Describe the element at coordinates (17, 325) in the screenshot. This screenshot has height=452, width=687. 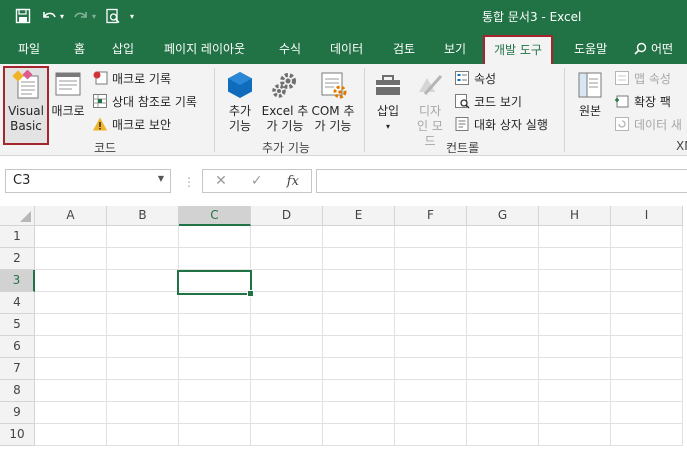
I see `row-header-5: 5` at that location.